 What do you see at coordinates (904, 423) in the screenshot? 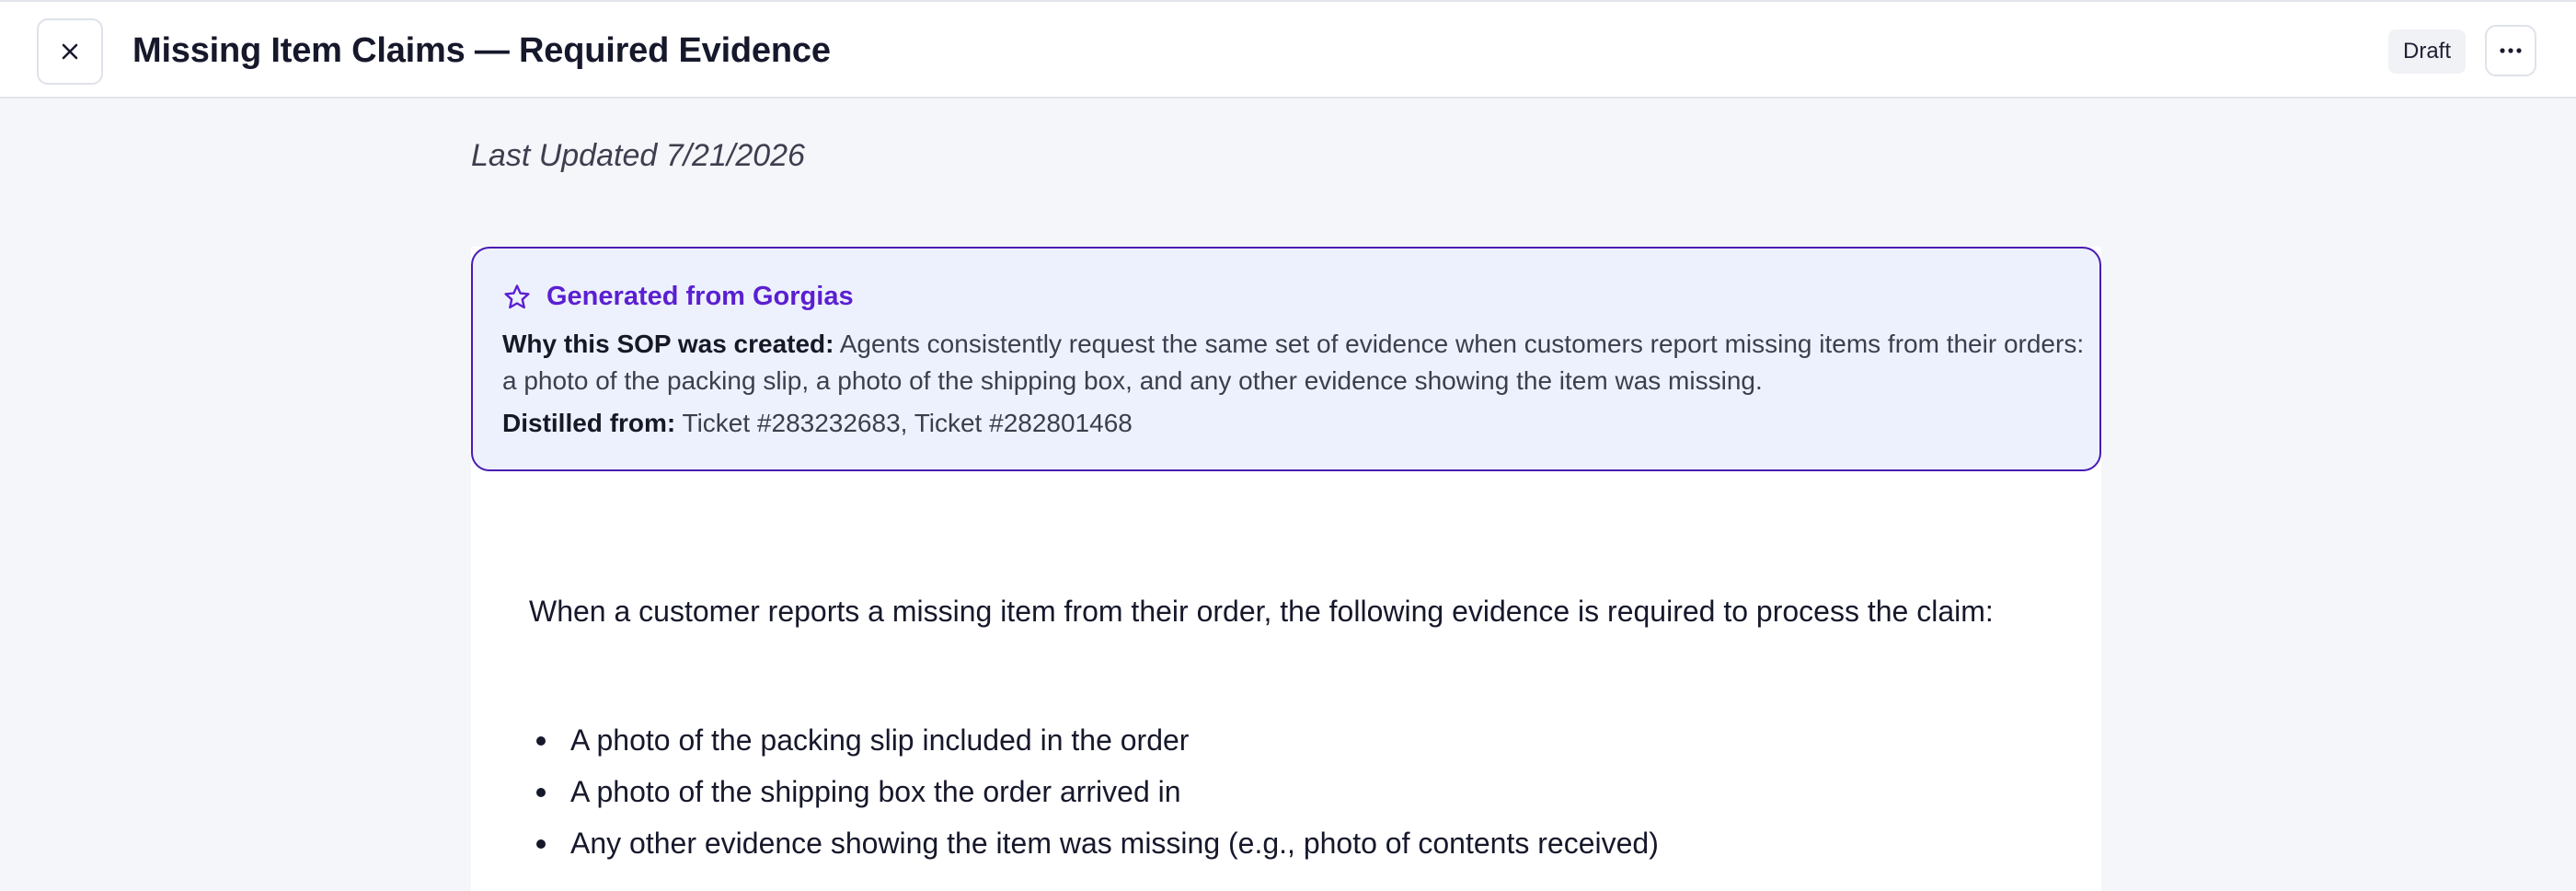
I see `distilled-from-tickets: Ticket #283232683, Ticket #282801468` at bounding box center [904, 423].